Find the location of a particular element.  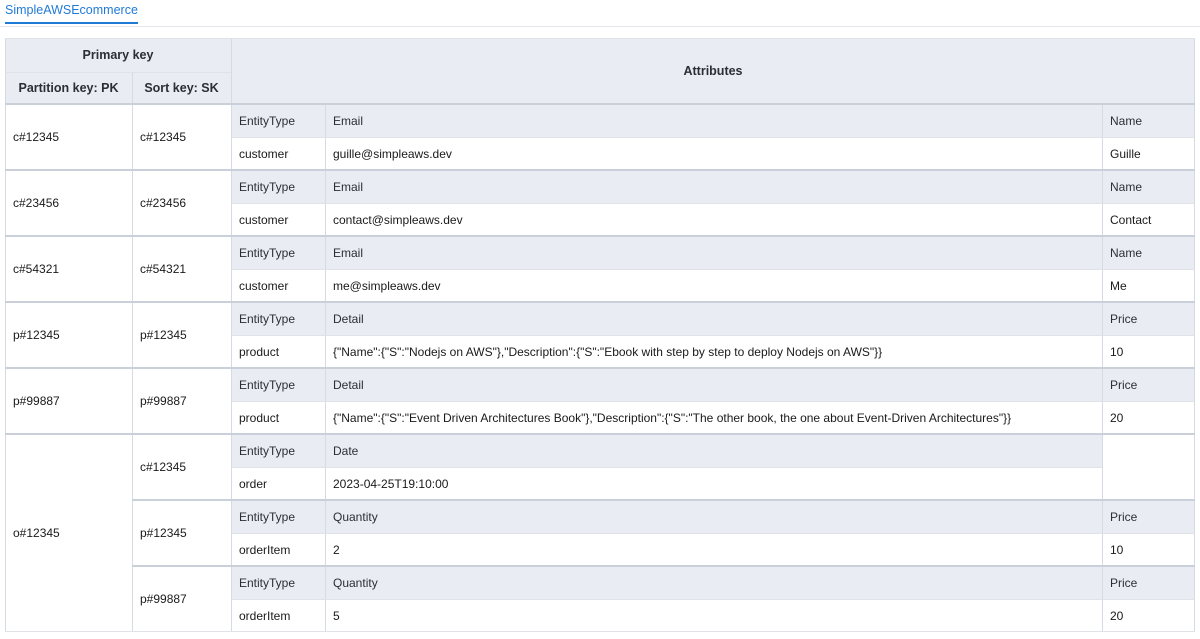

attr-value: 5 is located at coordinates (713, 615).